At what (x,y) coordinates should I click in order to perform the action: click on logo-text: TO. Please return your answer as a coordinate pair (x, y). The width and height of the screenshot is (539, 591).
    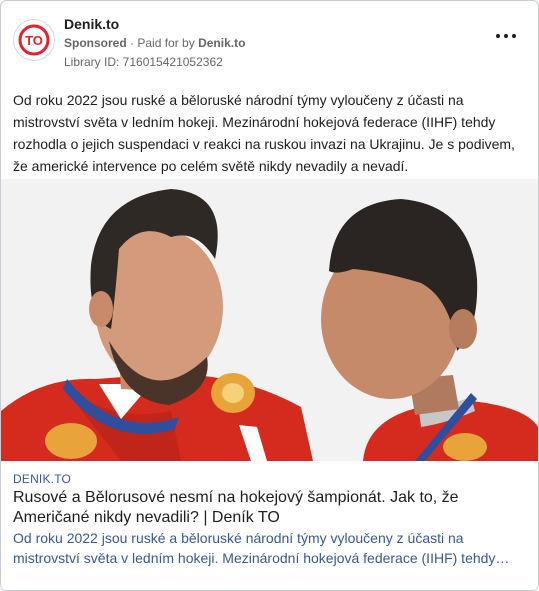
    Looking at the image, I should click on (34, 40).